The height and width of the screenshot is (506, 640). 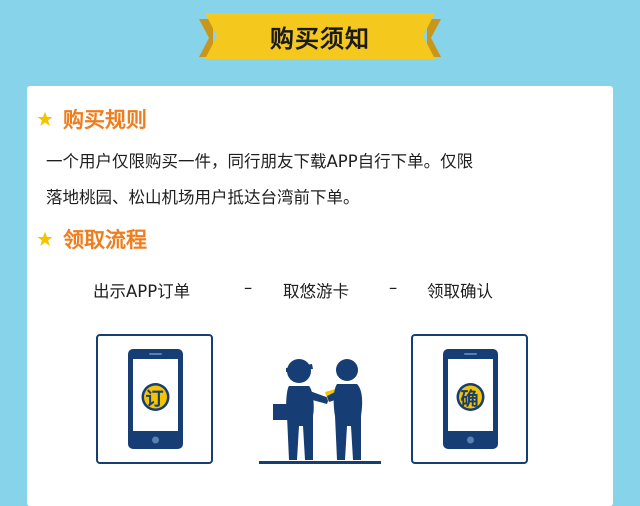 I want to click on page-title: 购买须知, so click(x=320, y=39).